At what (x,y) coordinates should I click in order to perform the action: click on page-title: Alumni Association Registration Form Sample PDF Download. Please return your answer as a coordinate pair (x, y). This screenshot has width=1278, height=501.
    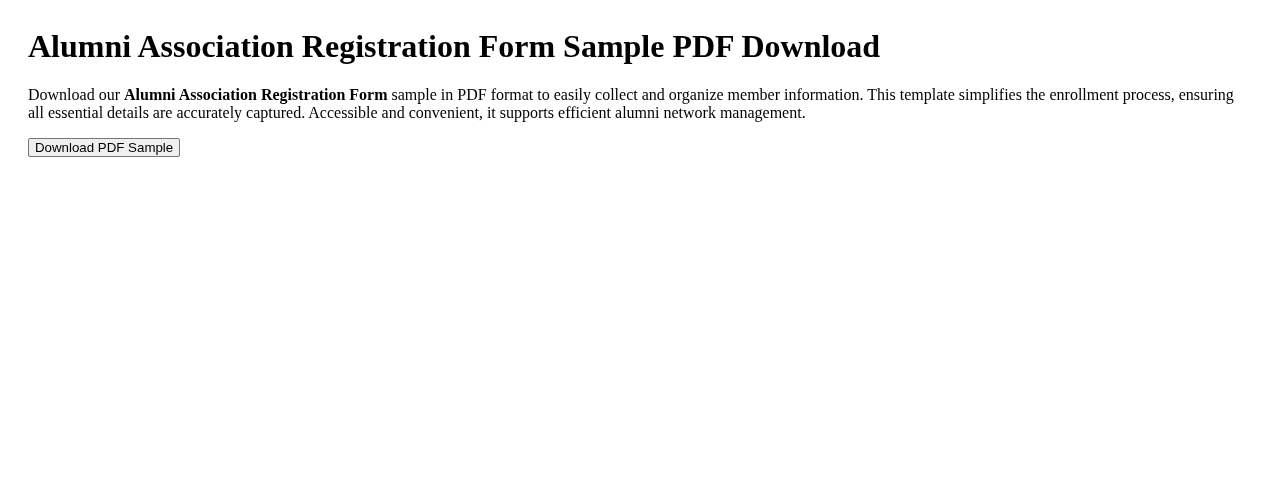
    Looking at the image, I should click on (455, 46).